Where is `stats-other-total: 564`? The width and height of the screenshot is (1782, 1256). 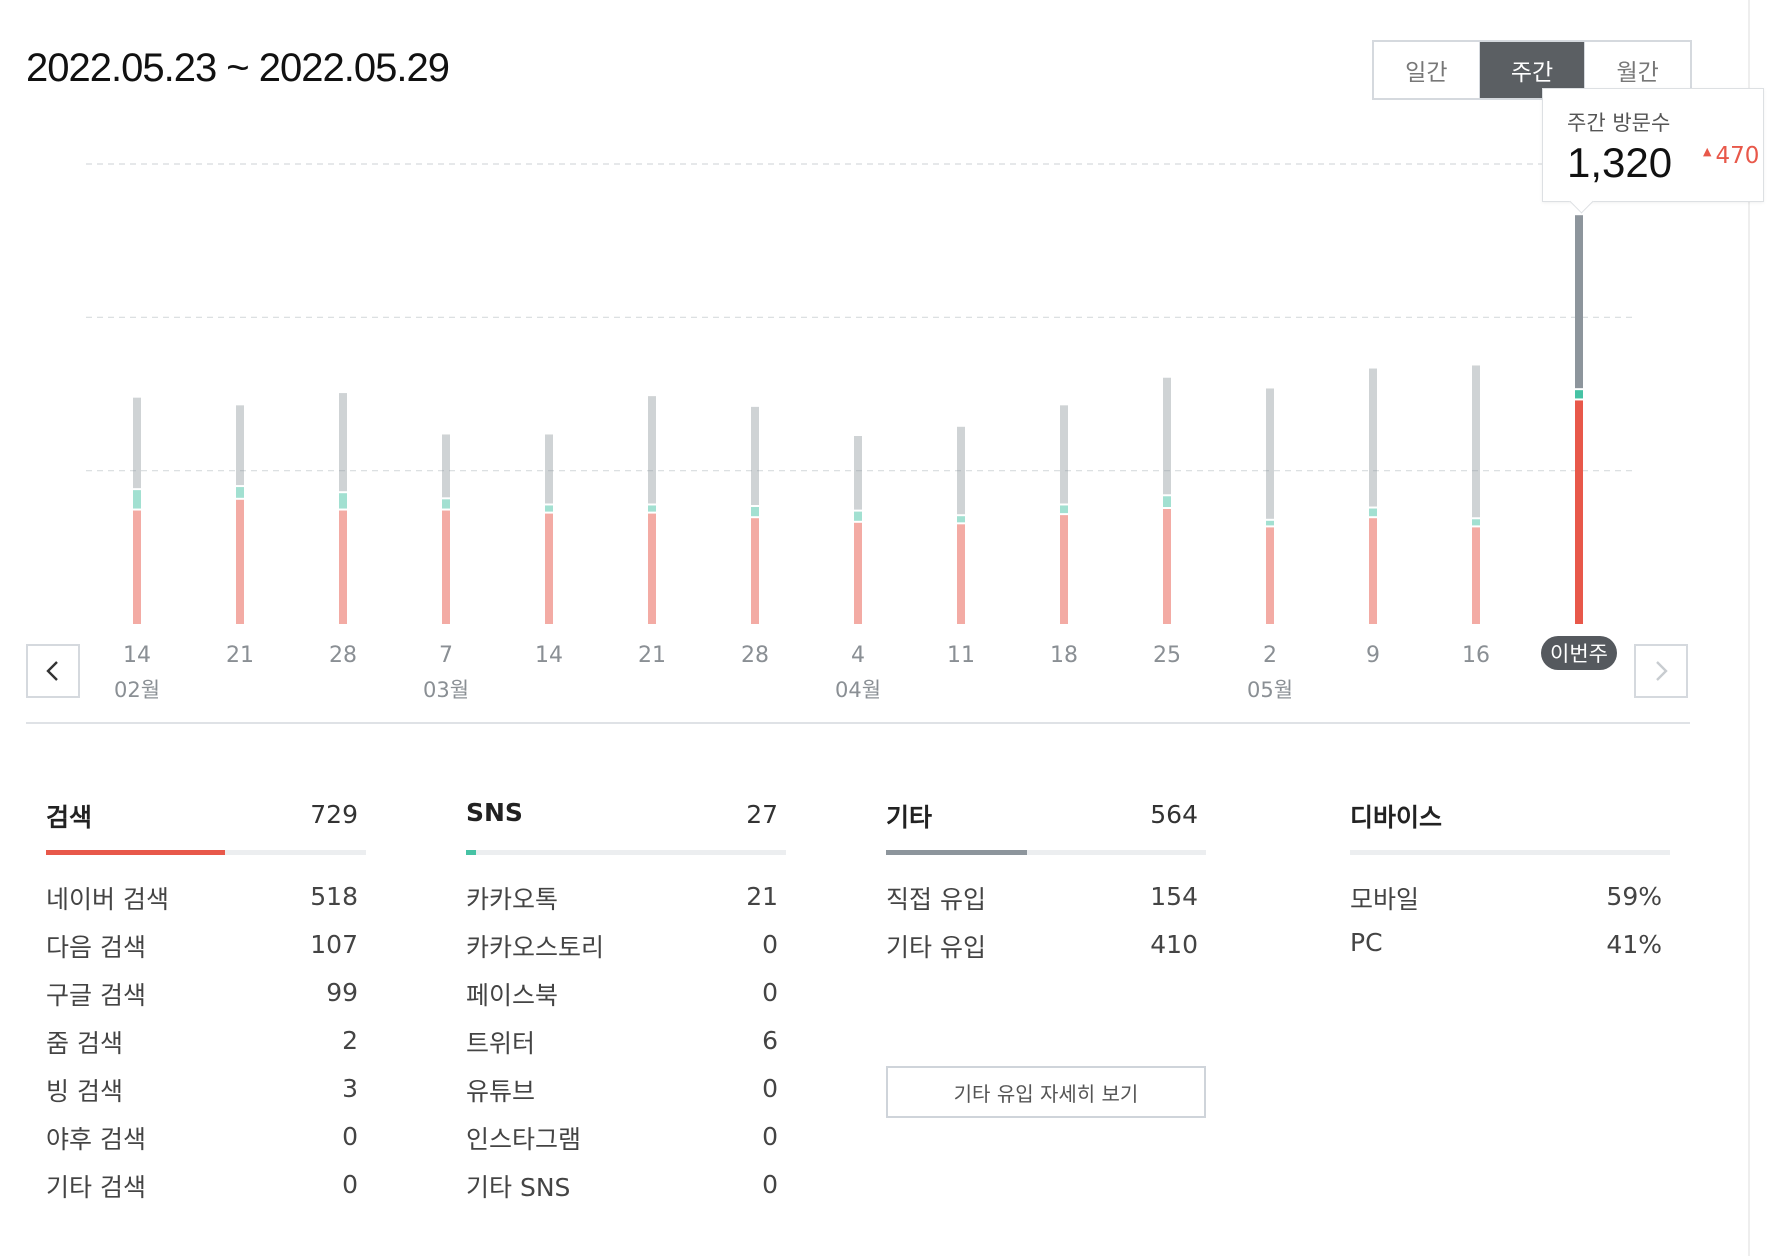 stats-other-total: 564 is located at coordinates (1174, 814).